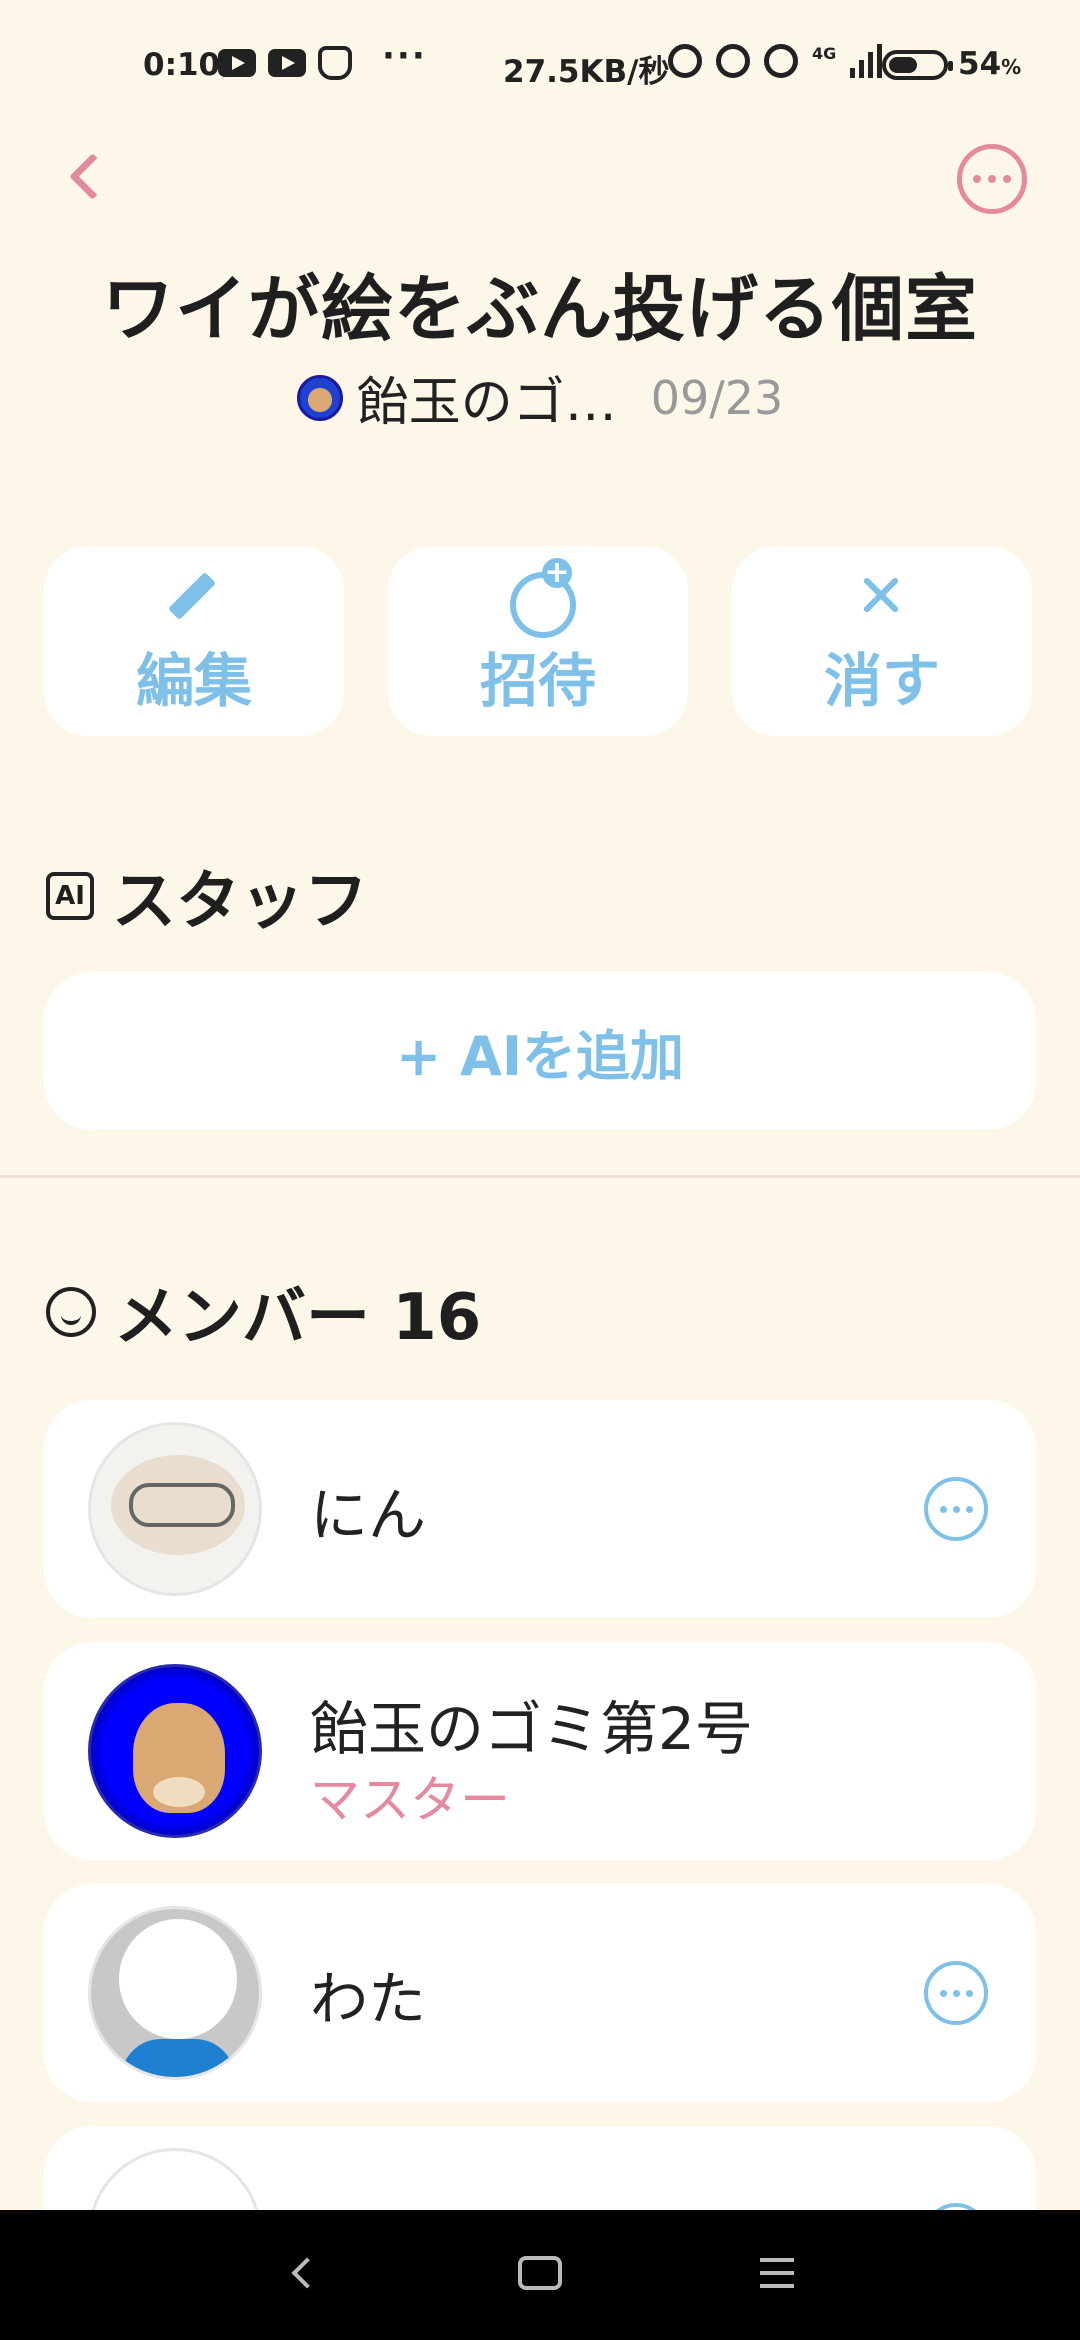 Image resolution: width=1080 pixels, height=2340 pixels. What do you see at coordinates (541, 598) in the screenshot?
I see `add-user-icon` at bounding box center [541, 598].